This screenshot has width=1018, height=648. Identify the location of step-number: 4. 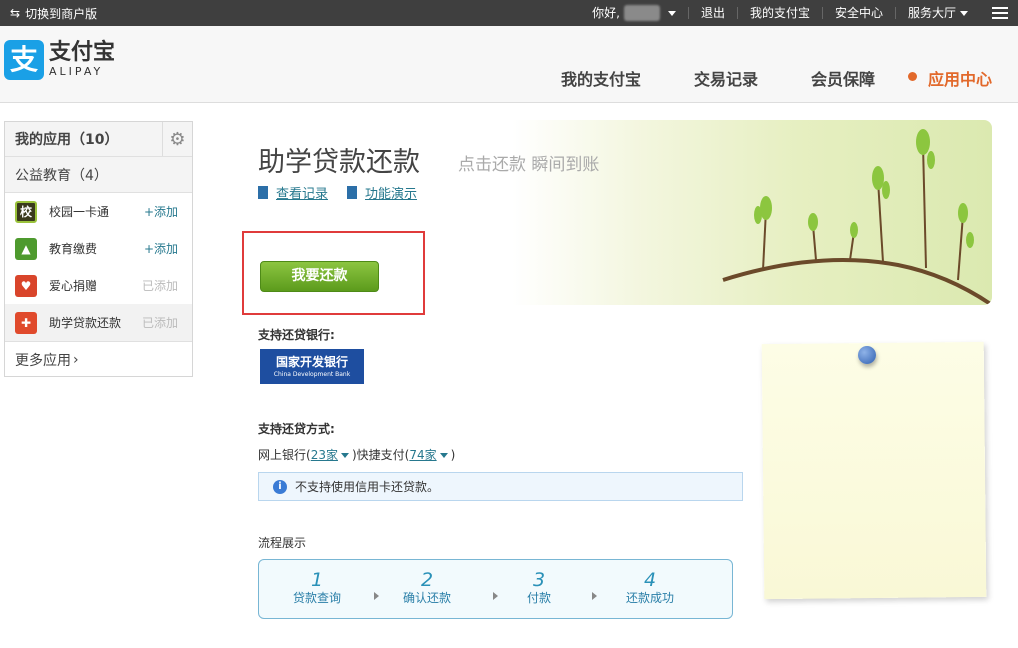
(650, 580).